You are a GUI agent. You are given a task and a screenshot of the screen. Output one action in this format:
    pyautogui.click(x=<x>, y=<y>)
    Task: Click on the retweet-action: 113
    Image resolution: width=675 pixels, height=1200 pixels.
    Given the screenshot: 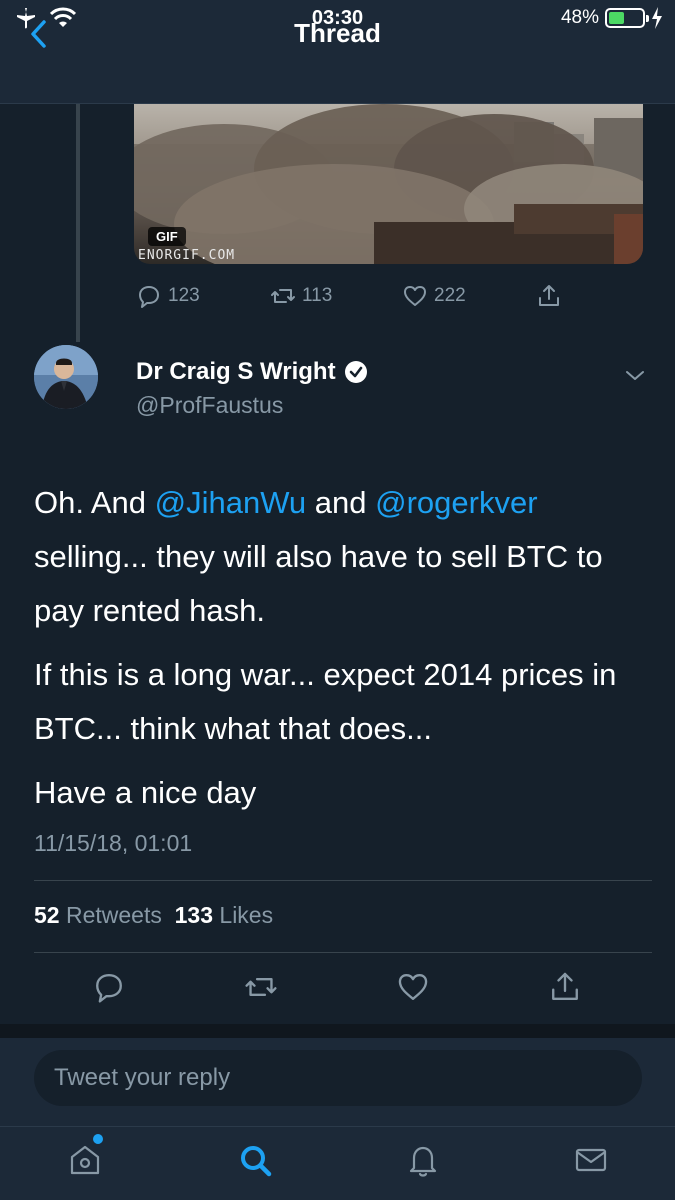 What is the action you would take?
    pyautogui.click(x=301, y=296)
    